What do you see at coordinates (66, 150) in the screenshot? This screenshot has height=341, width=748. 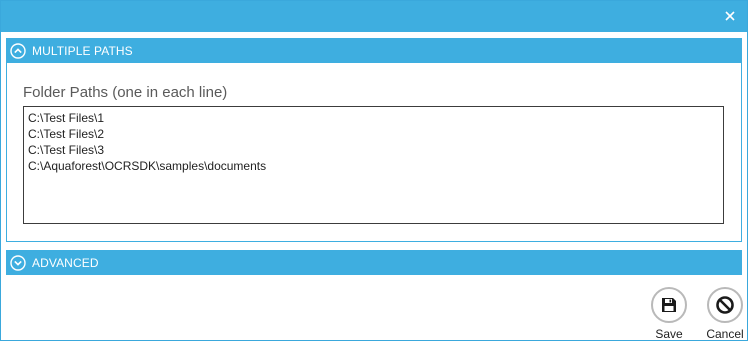 I see `path-line: C:\Test Files\3` at bounding box center [66, 150].